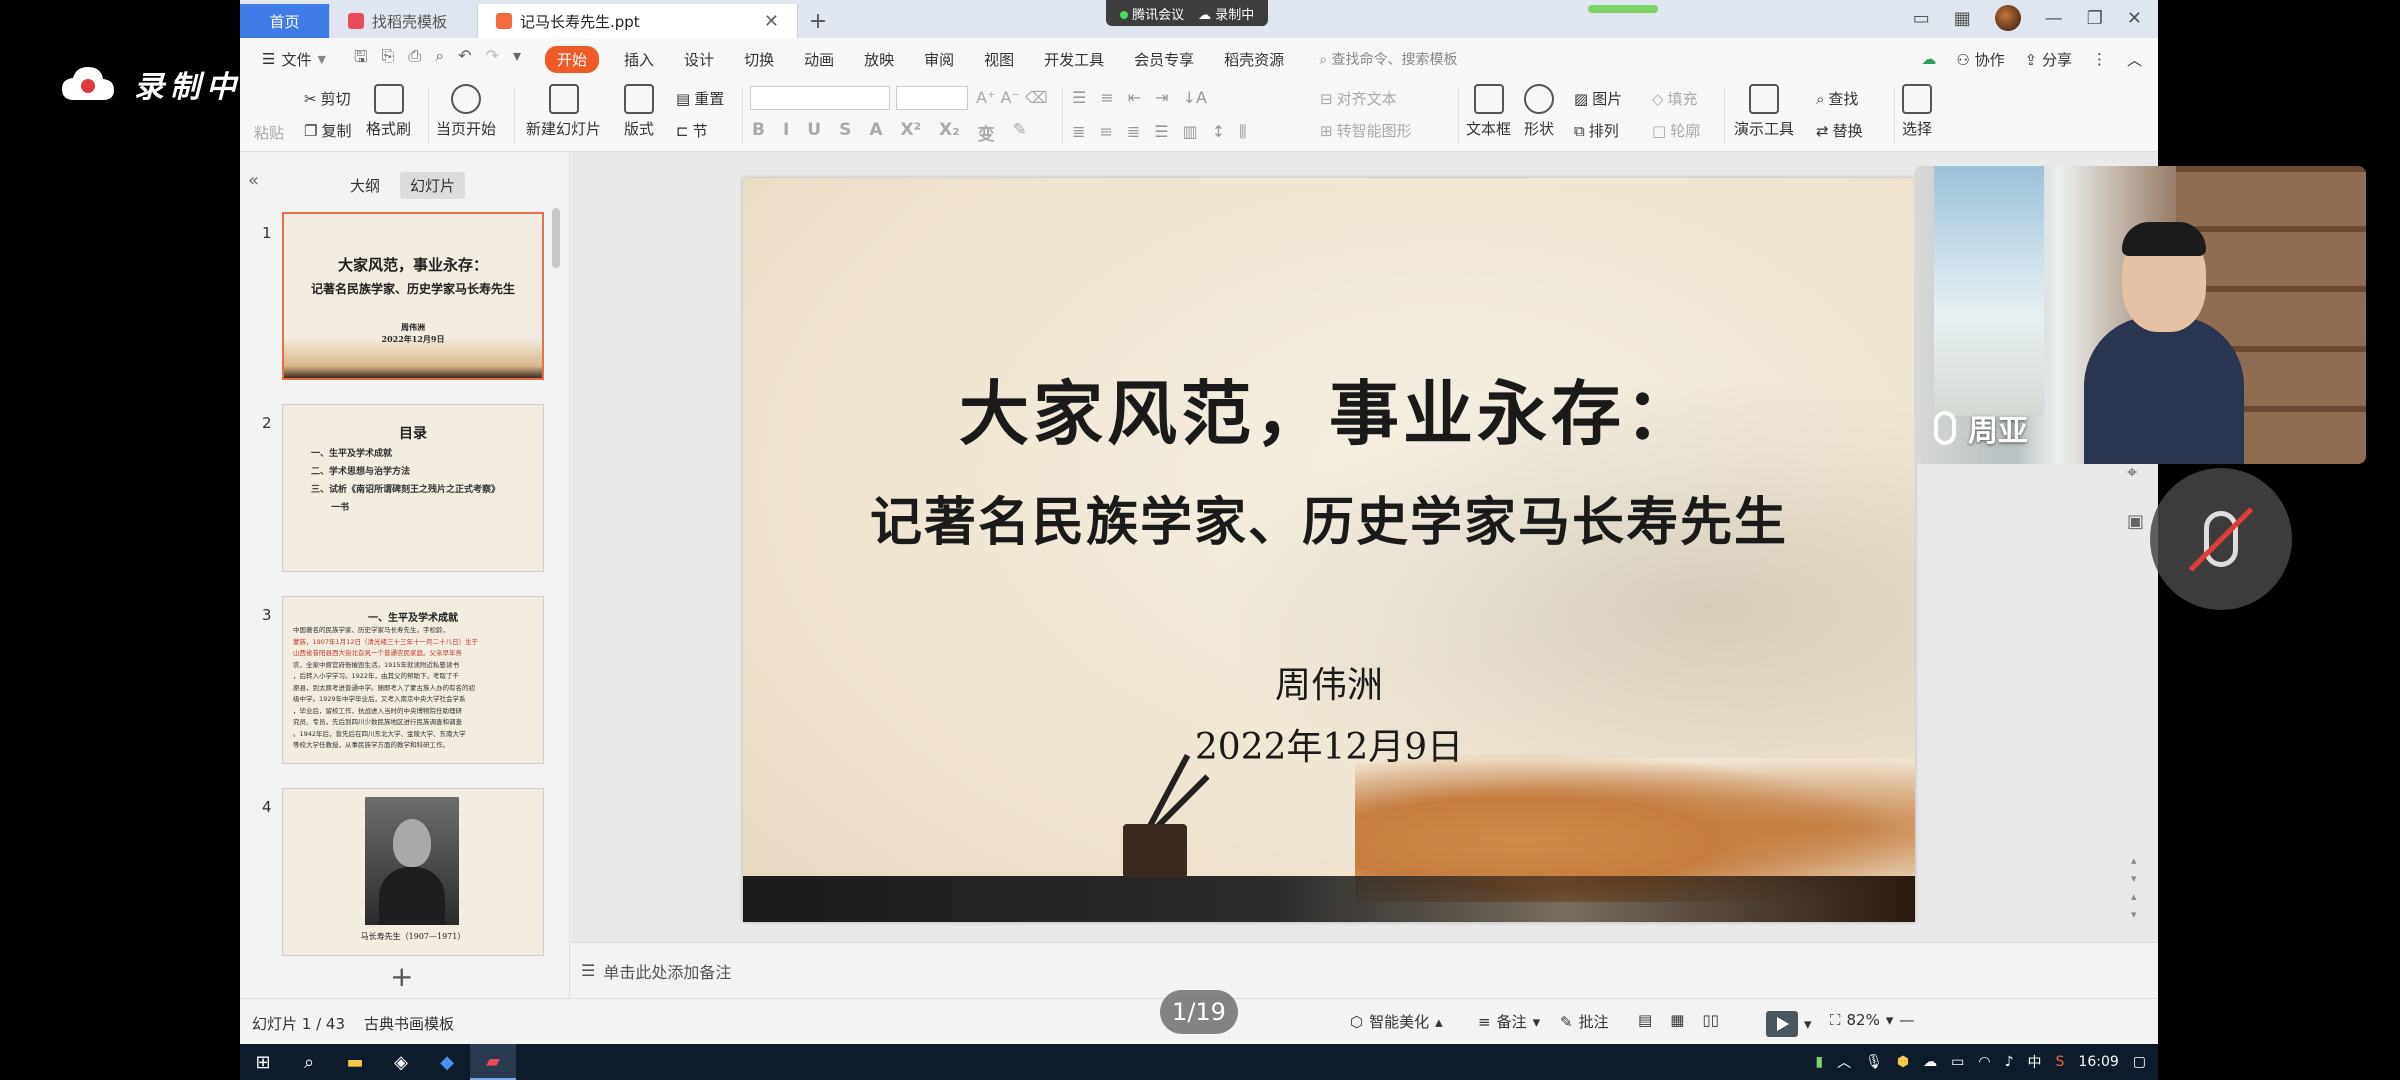 Image resolution: width=2400 pixels, height=1080 pixels. I want to click on minimize-icon: —, so click(2054, 18).